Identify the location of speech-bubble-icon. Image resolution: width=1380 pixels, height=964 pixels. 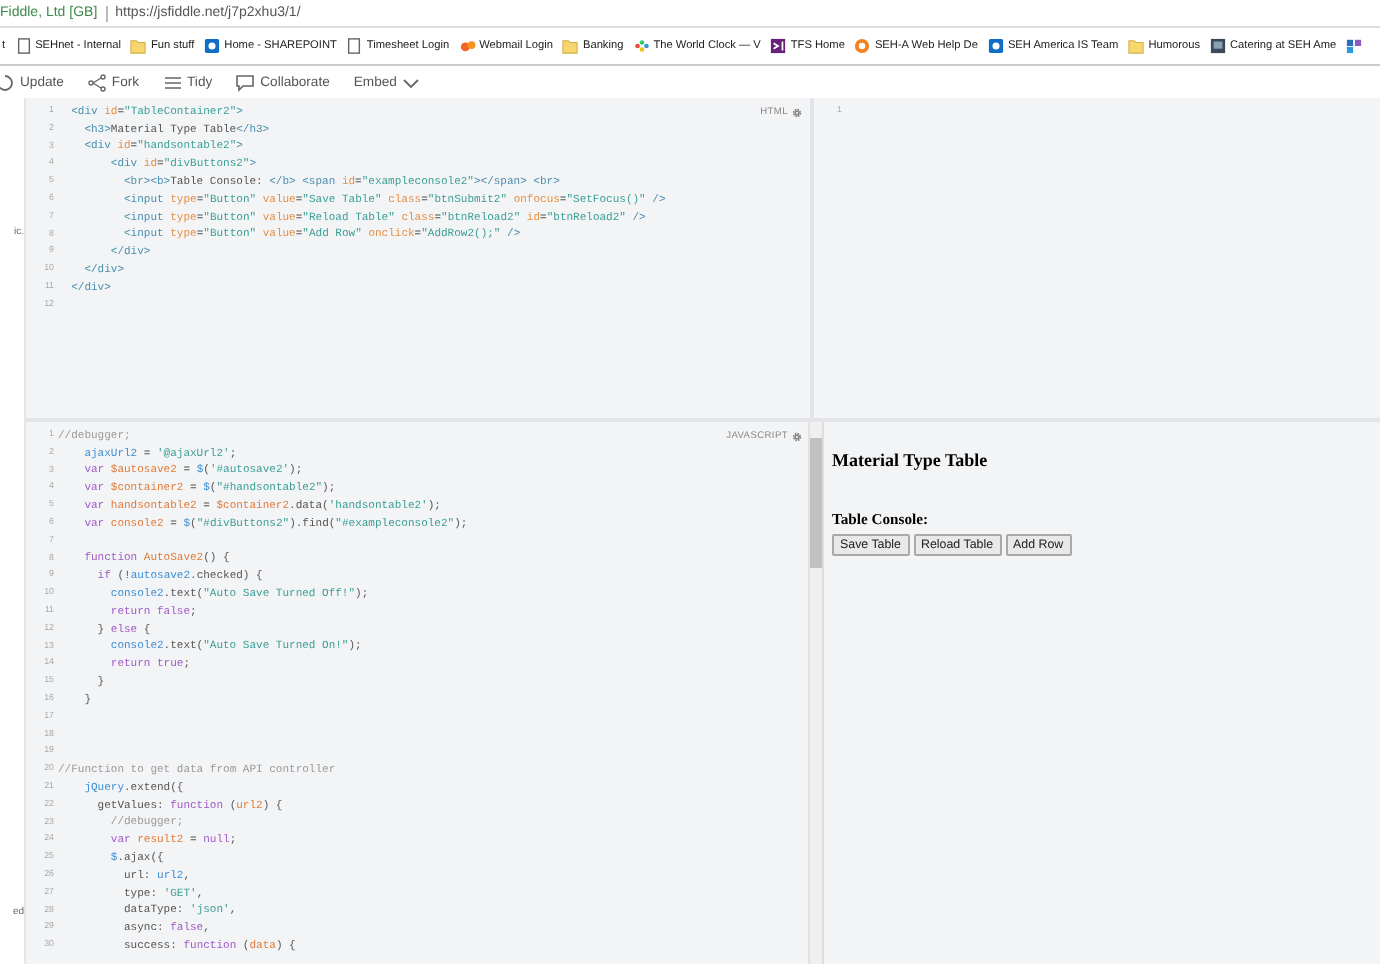
(245, 82).